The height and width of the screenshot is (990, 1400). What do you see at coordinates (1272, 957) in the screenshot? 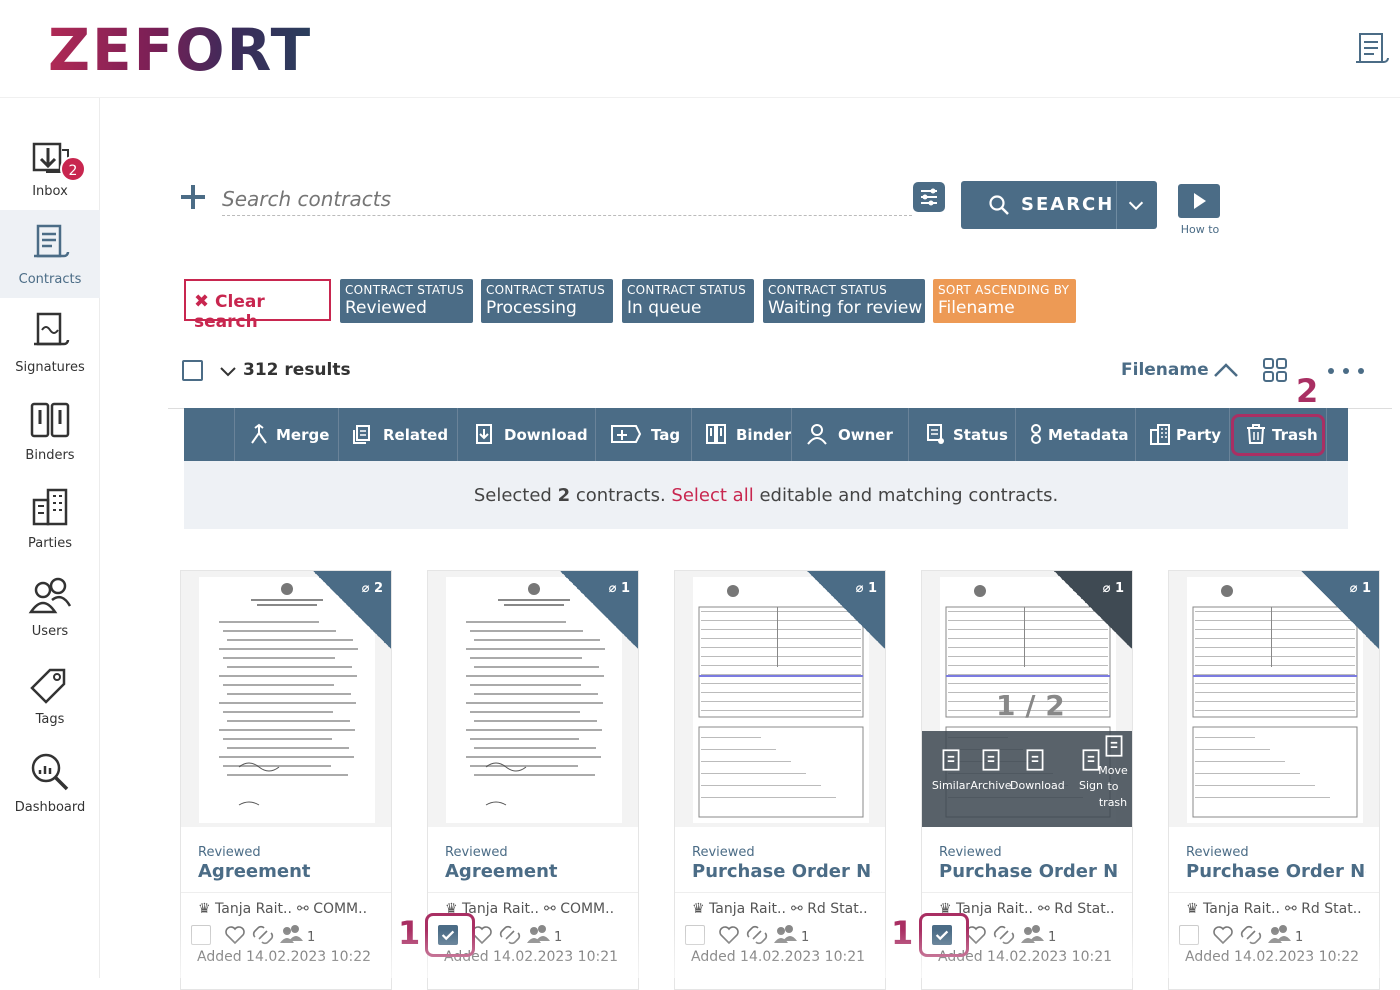
I see `added-date: Added 14.02.2023 10:22` at bounding box center [1272, 957].